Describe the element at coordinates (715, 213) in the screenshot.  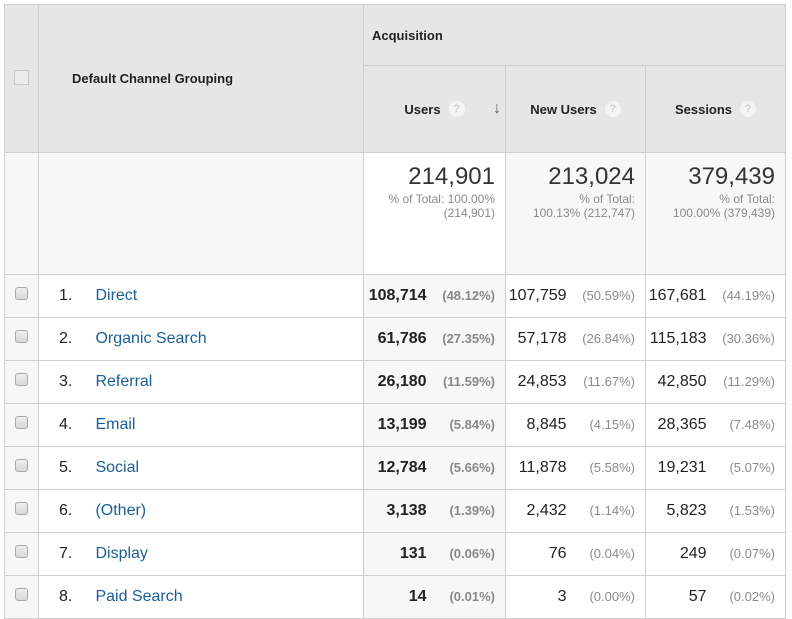
I see `sessions-total-cell: 379,439 % of Total: 100.00% (379,439)` at that location.